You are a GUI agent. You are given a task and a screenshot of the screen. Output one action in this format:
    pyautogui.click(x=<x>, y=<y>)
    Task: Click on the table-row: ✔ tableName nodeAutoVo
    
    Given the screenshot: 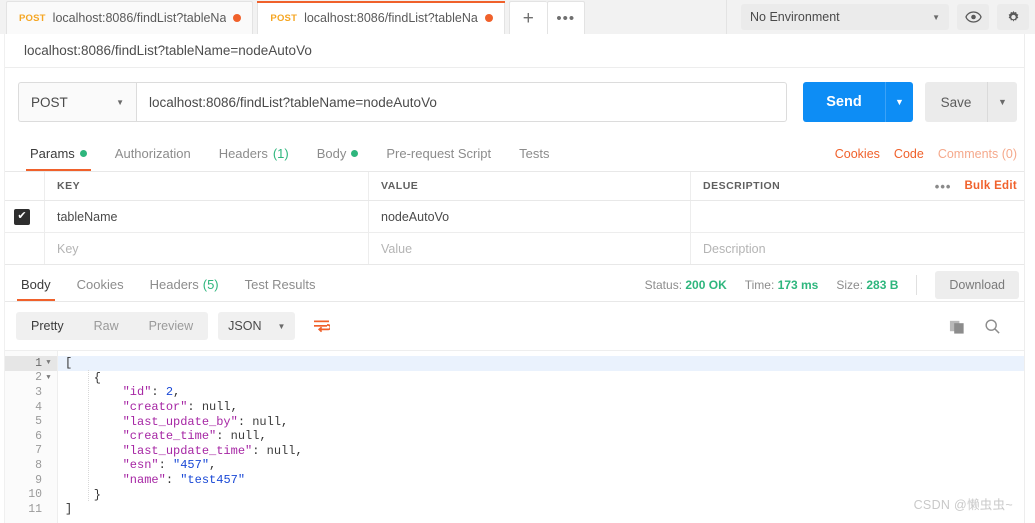 What is the action you would take?
    pyautogui.click(x=517, y=217)
    